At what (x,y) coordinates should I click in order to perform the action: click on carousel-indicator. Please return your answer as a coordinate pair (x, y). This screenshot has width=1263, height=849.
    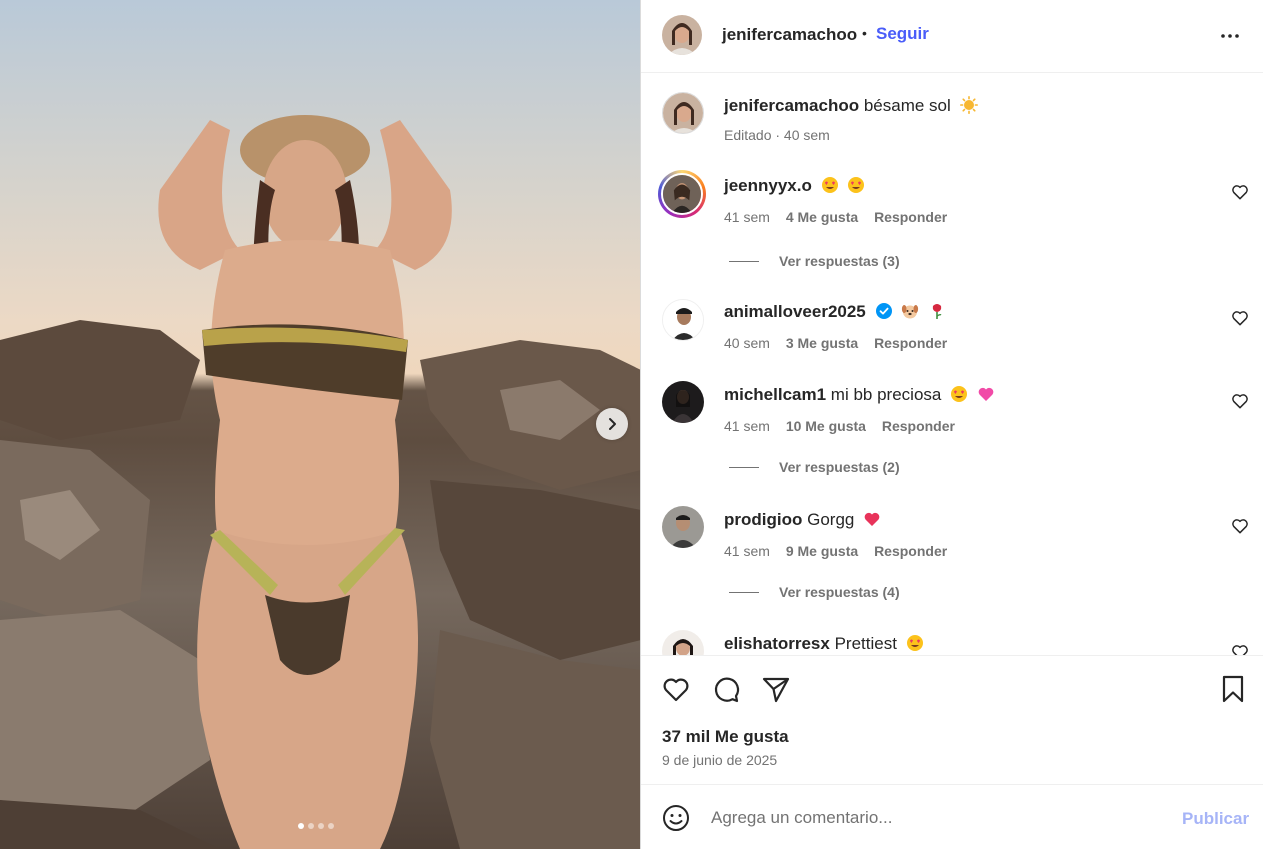
    Looking at the image, I should click on (316, 826).